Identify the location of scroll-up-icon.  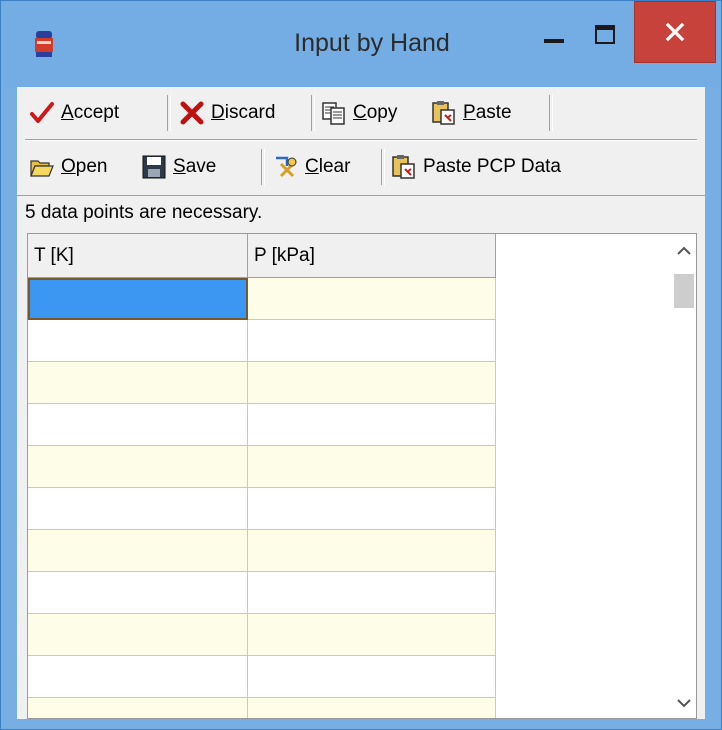
(684, 251).